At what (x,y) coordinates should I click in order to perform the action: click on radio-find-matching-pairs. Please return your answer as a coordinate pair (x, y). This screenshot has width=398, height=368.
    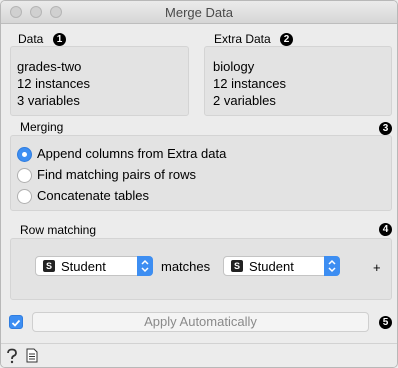
    Looking at the image, I should click on (24, 175).